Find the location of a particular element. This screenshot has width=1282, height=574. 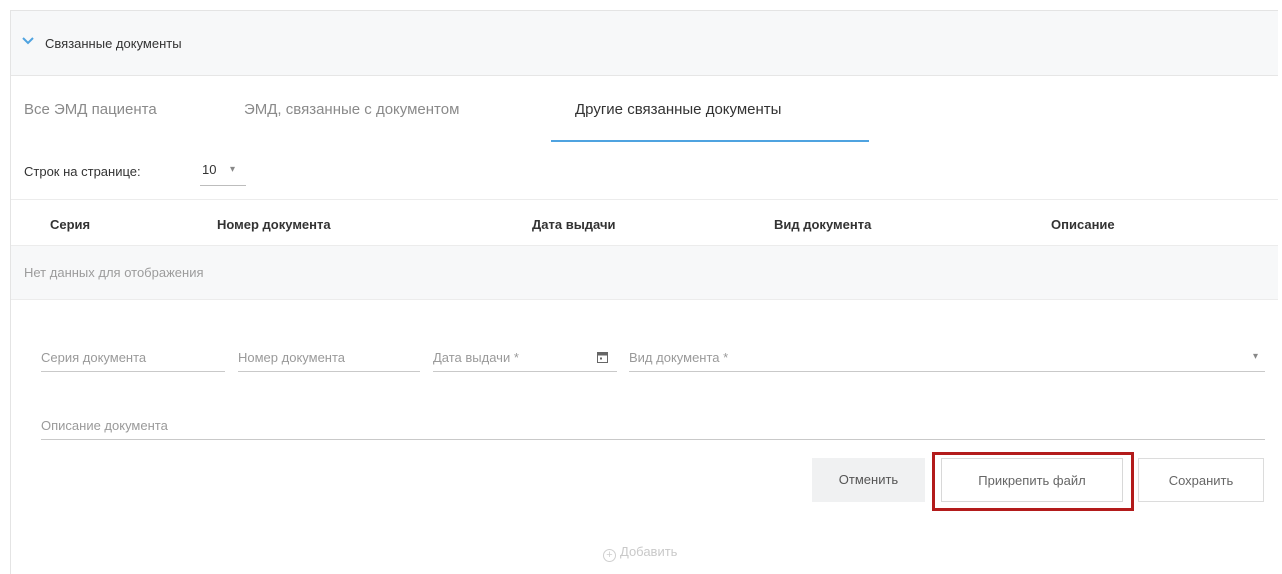

series-input: Серия документа is located at coordinates (133, 360).